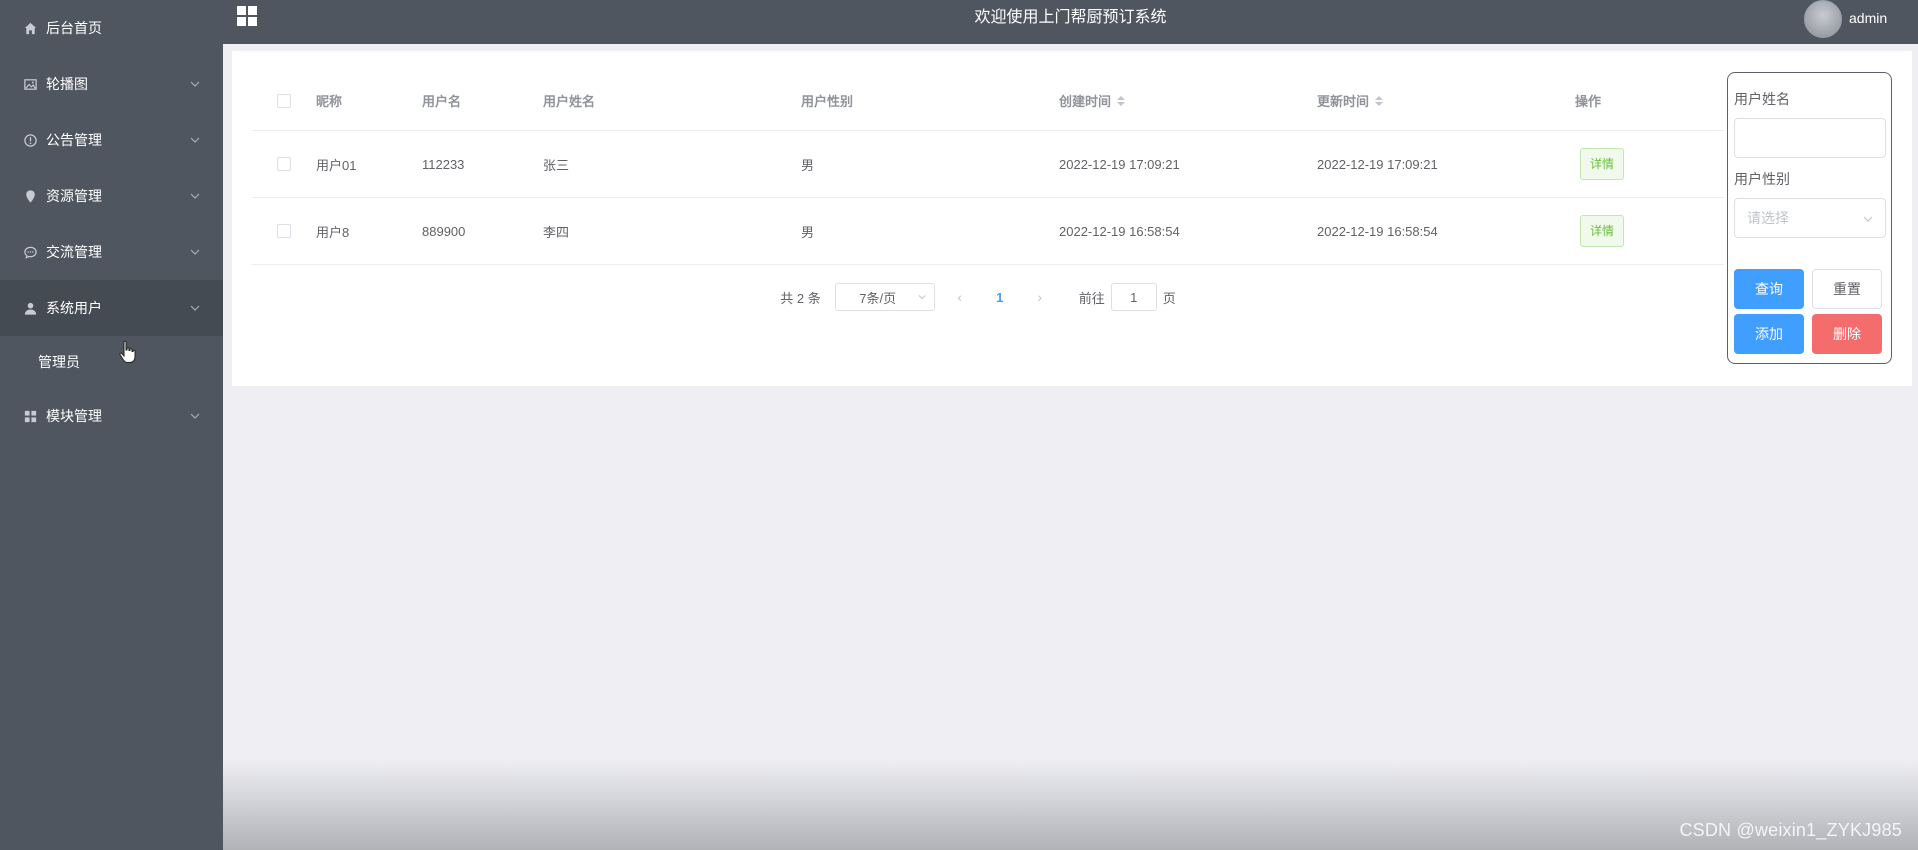 This screenshot has width=1918, height=850. What do you see at coordinates (67, 84) in the screenshot?
I see `sidebar-item-label: 轮播图` at bounding box center [67, 84].